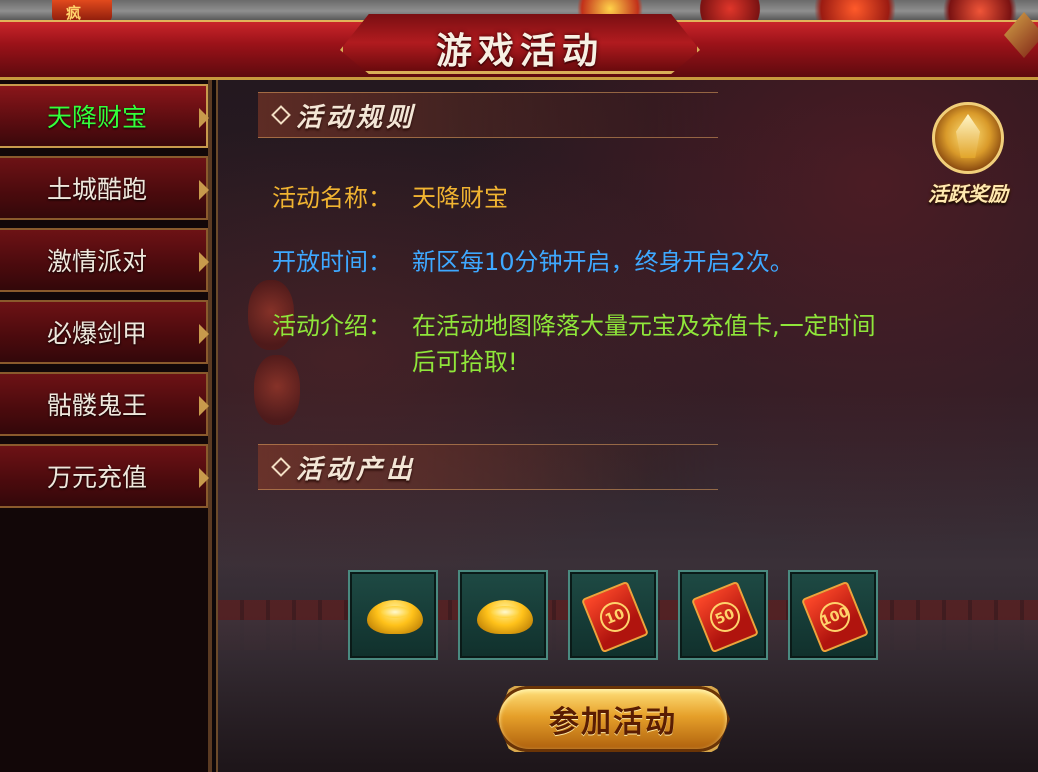  I want to click on recharge-card-icon: 10, so click(615, 617).